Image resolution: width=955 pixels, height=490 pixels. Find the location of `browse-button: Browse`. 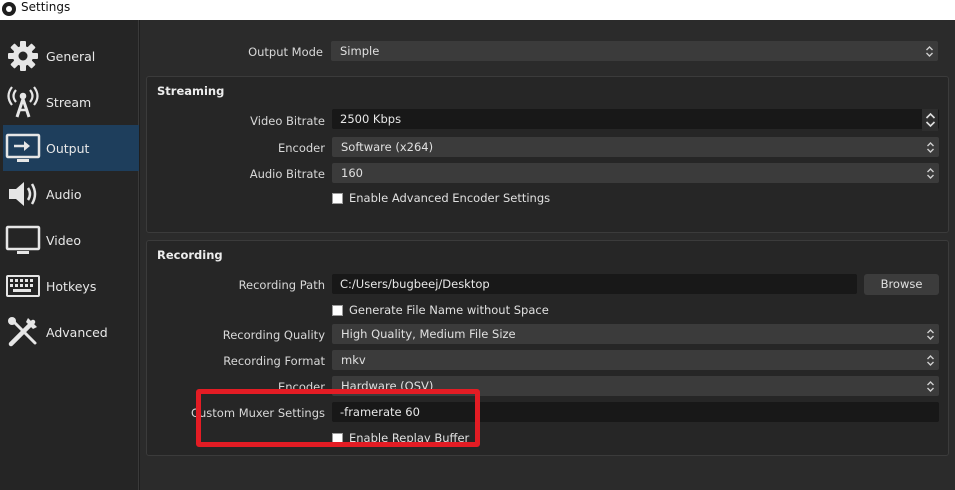

browse-button: Browse is located at coordinates (901, 284).